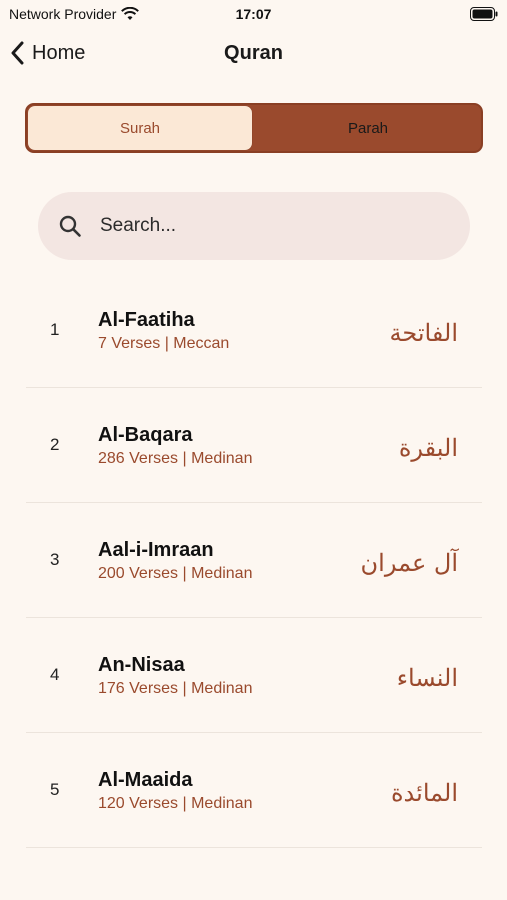 This screenshot has width=507, height=900. I want to click on navigation-bar: Home Quran, so click(253, 54).